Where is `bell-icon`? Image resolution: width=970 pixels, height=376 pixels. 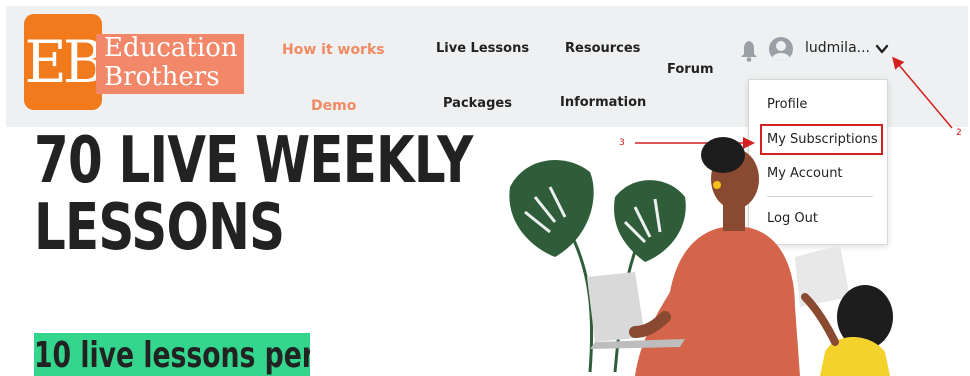 bell-icon is located at coordinates (749, 51).